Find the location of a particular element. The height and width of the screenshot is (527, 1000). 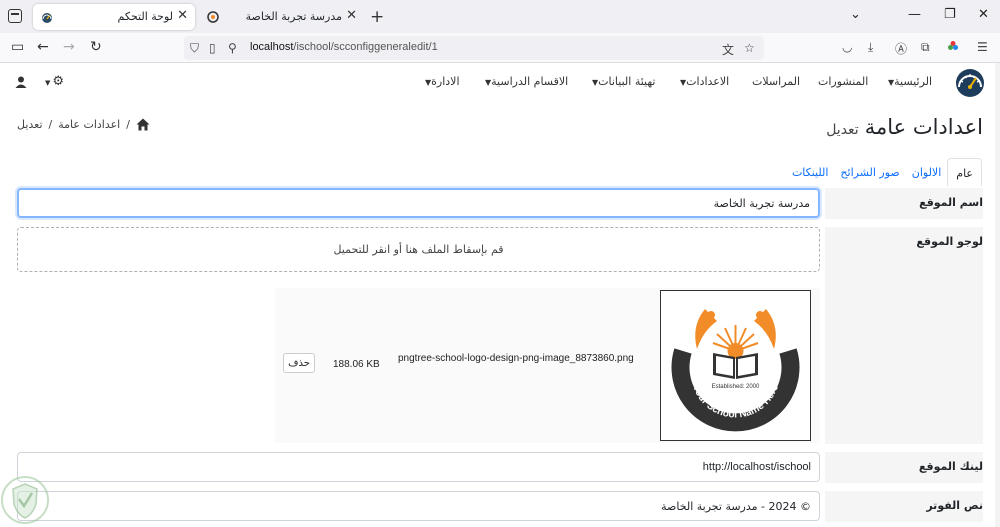

label-text: نص الفوتر is located at coordinates (954, 505).